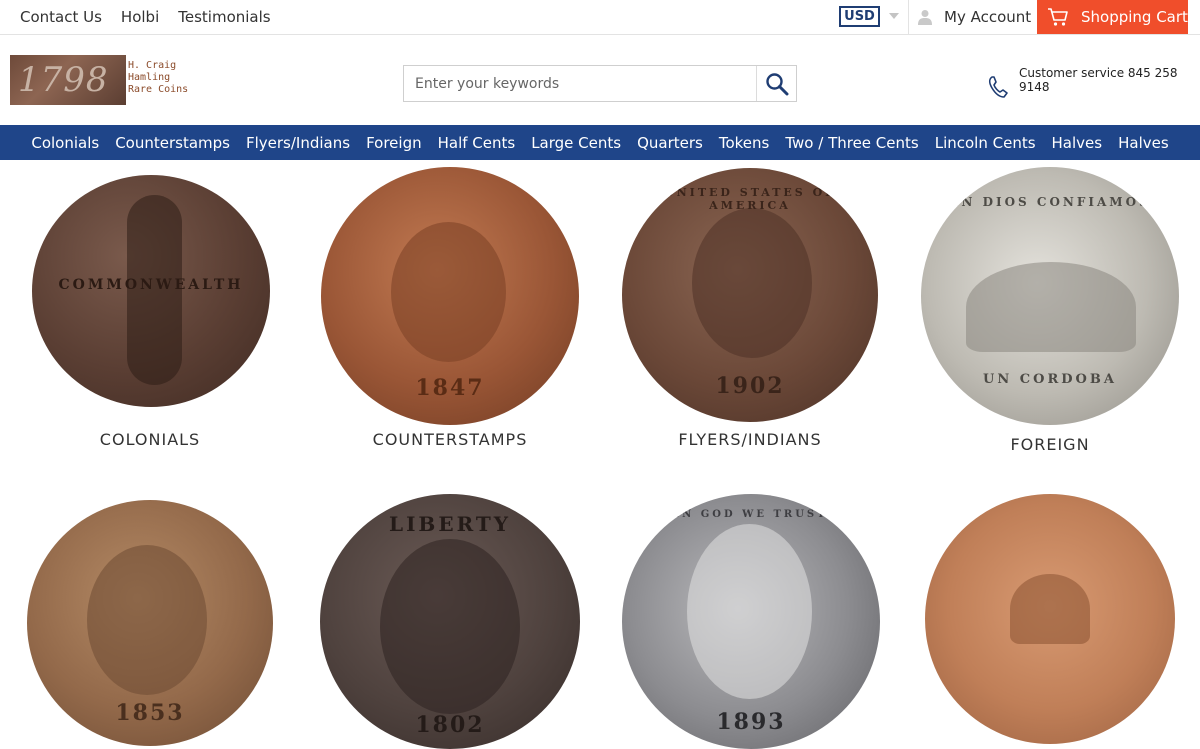 The image size is (1200, 749). What do you see at coordinates (1134, 17) in the screenshot?
I see `shopping-cart-label: Shopping Cart` at bounding box center [1134, 17].